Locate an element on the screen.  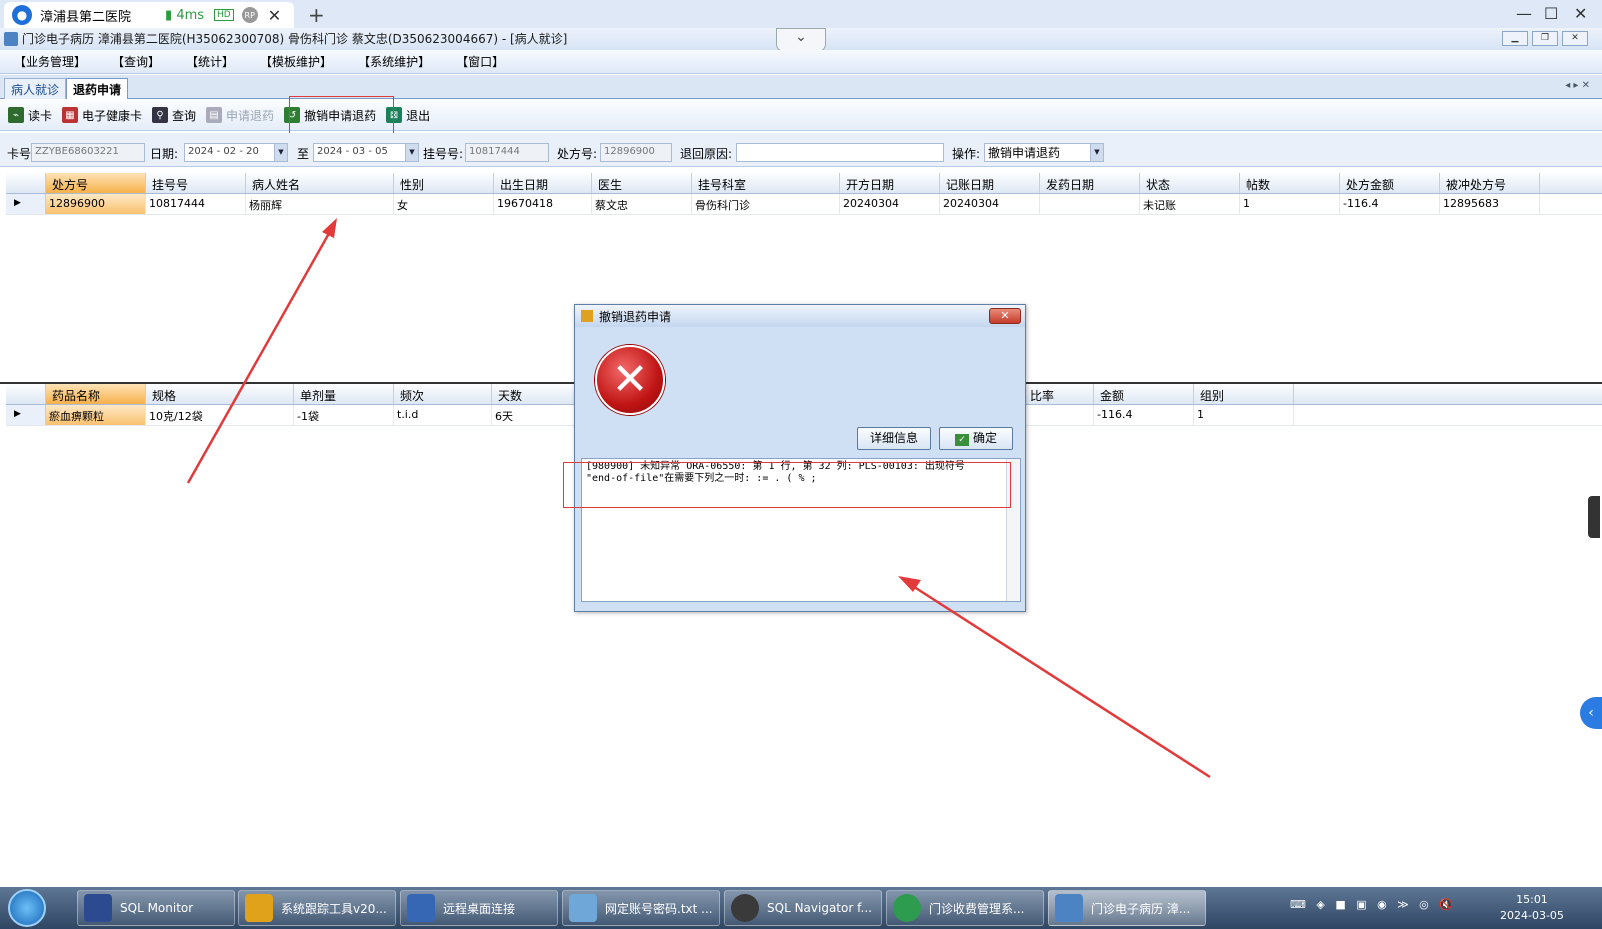
col-dispense-date: 发药日期 is located at coordinates (1090, 183).